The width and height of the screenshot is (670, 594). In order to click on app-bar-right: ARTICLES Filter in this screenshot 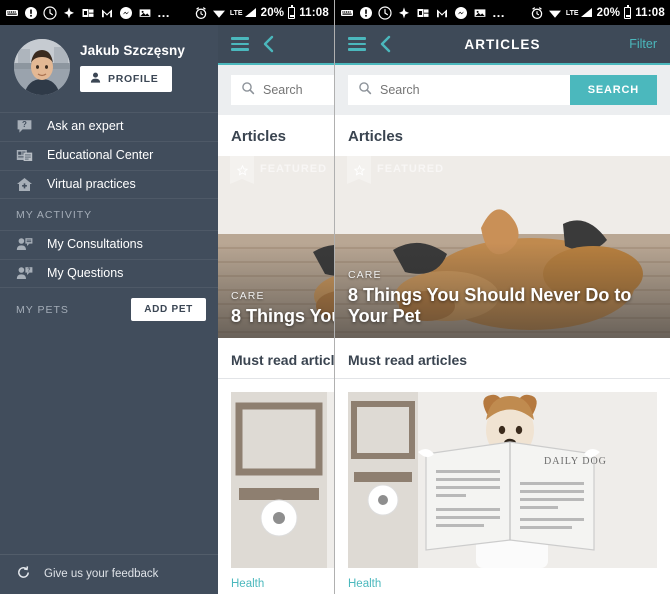, I will do `click(502, 45)`.